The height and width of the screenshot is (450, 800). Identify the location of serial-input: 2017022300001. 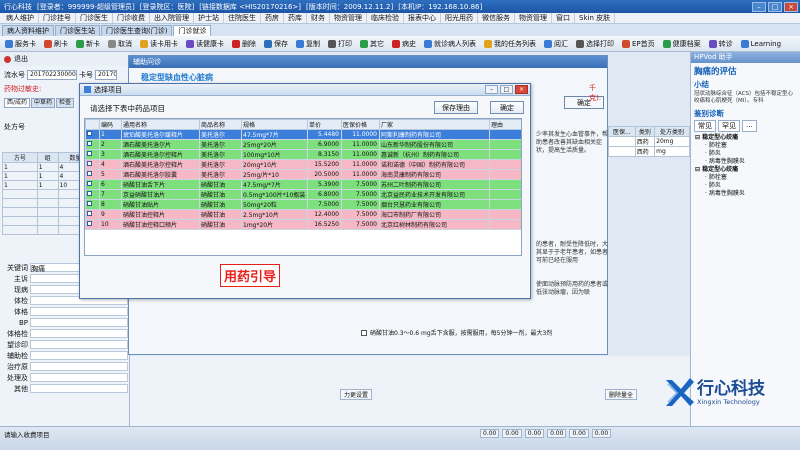
(52, 75).